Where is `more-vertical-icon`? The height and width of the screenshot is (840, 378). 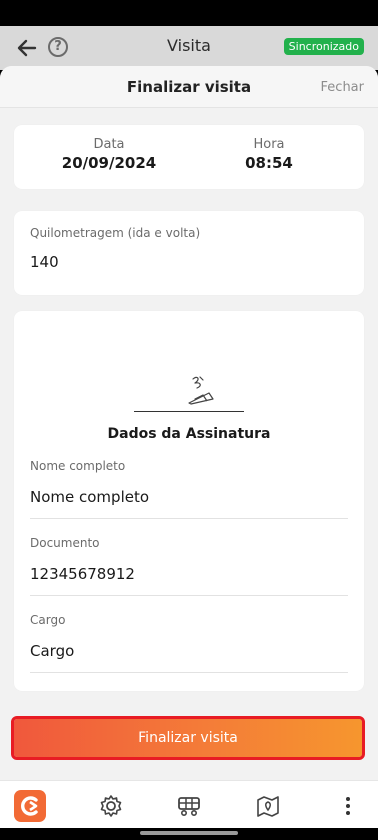
more-vertical-icon is located at coordinates (348, 806).